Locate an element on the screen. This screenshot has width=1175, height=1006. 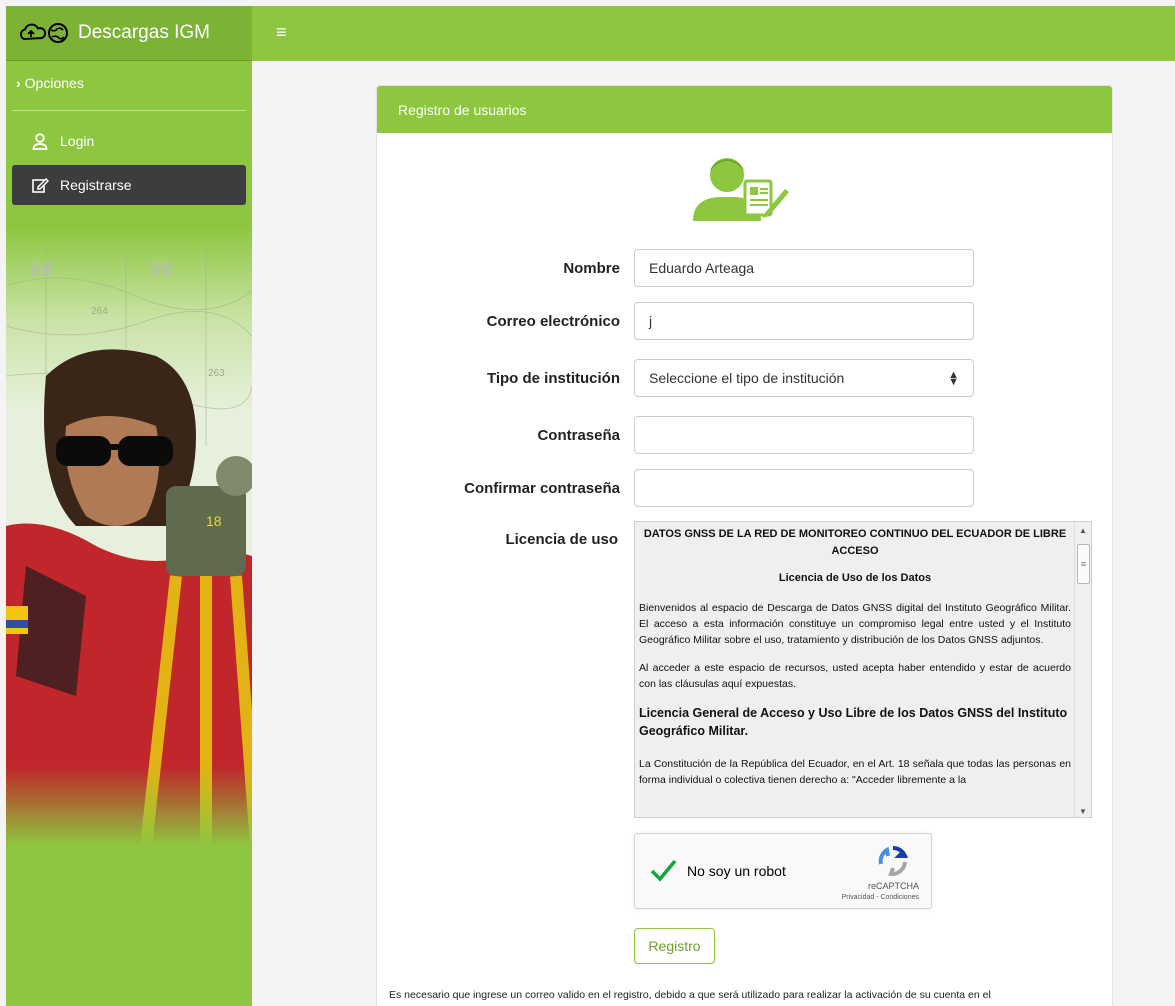
select-arrows-icon: ▲ ▼ is located at coordinates (953, 378).